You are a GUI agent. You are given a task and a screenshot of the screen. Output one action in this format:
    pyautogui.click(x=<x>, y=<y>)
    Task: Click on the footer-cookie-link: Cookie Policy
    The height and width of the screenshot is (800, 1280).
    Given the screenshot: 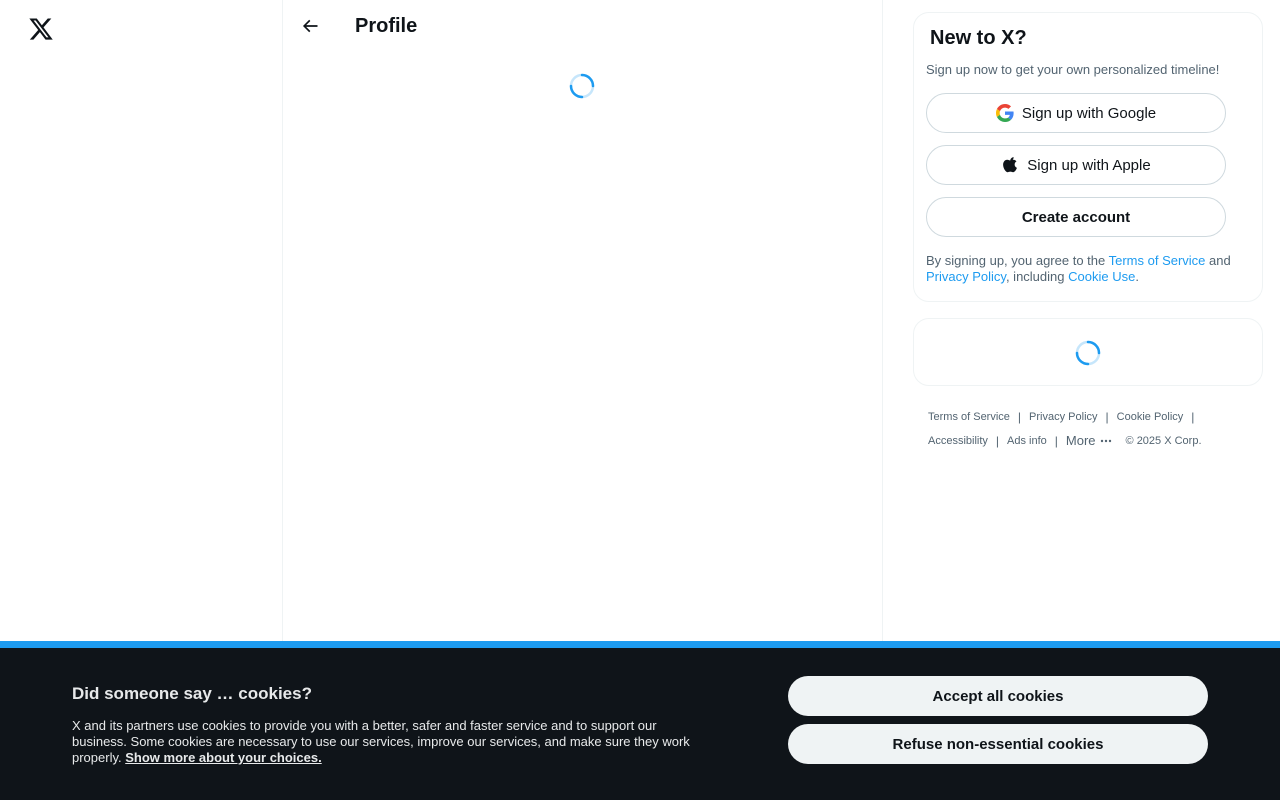 What is the action you would take?
    pyautogui.click(x=1150, y=417)
    